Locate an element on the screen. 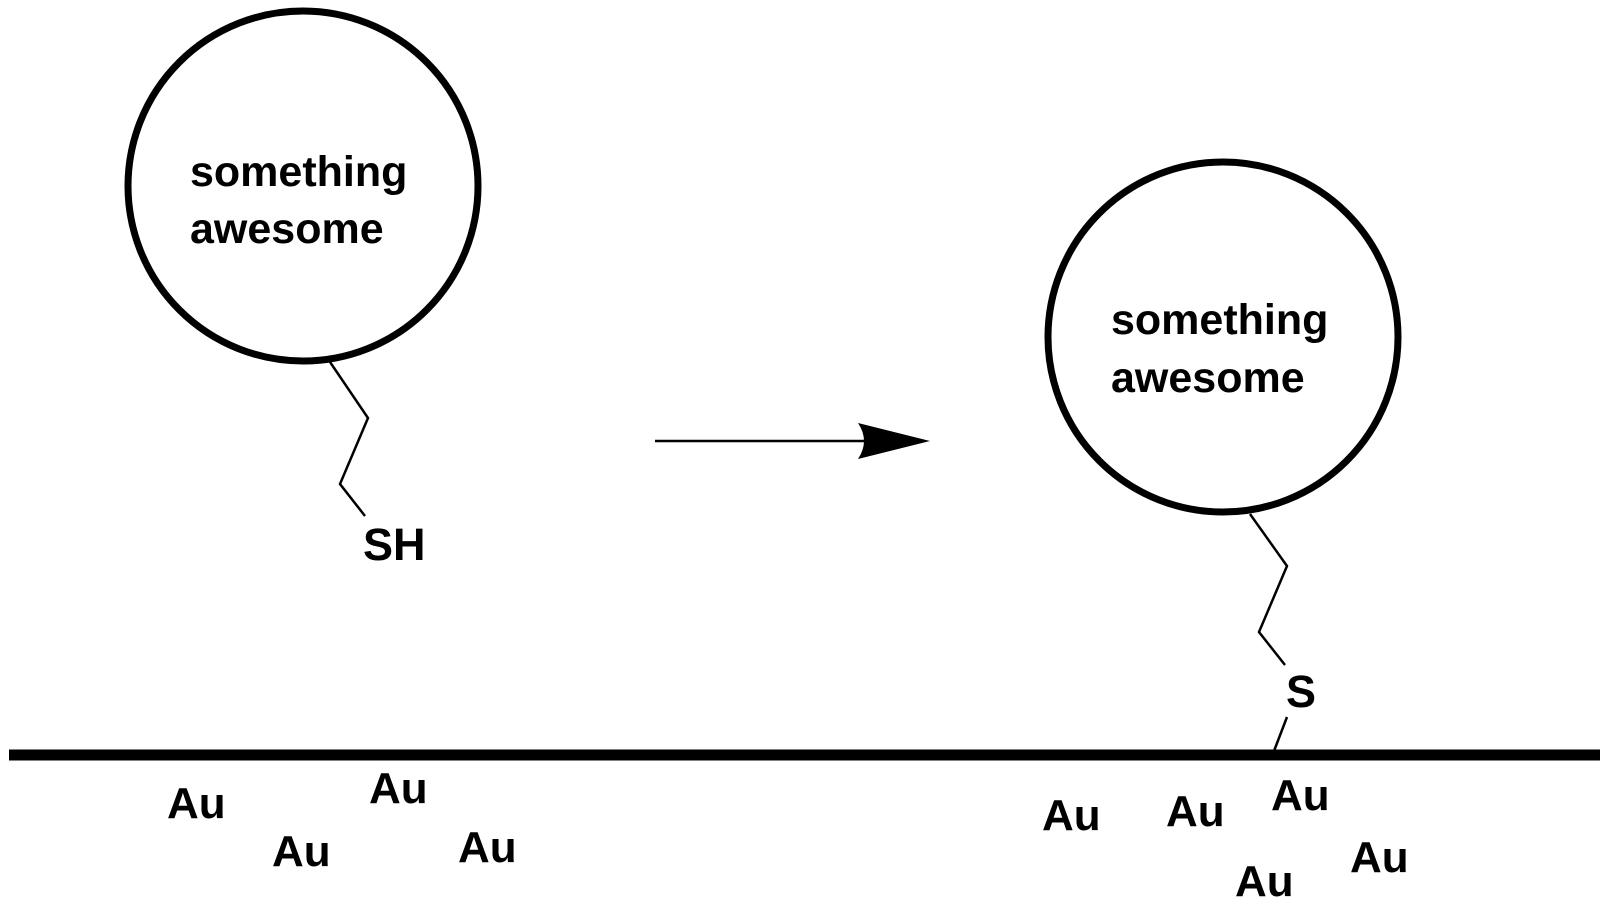 Image resolution: width=1602 pixels, height=916 pixels. product-ethyl-chain is located at coordinates (1268, 589).